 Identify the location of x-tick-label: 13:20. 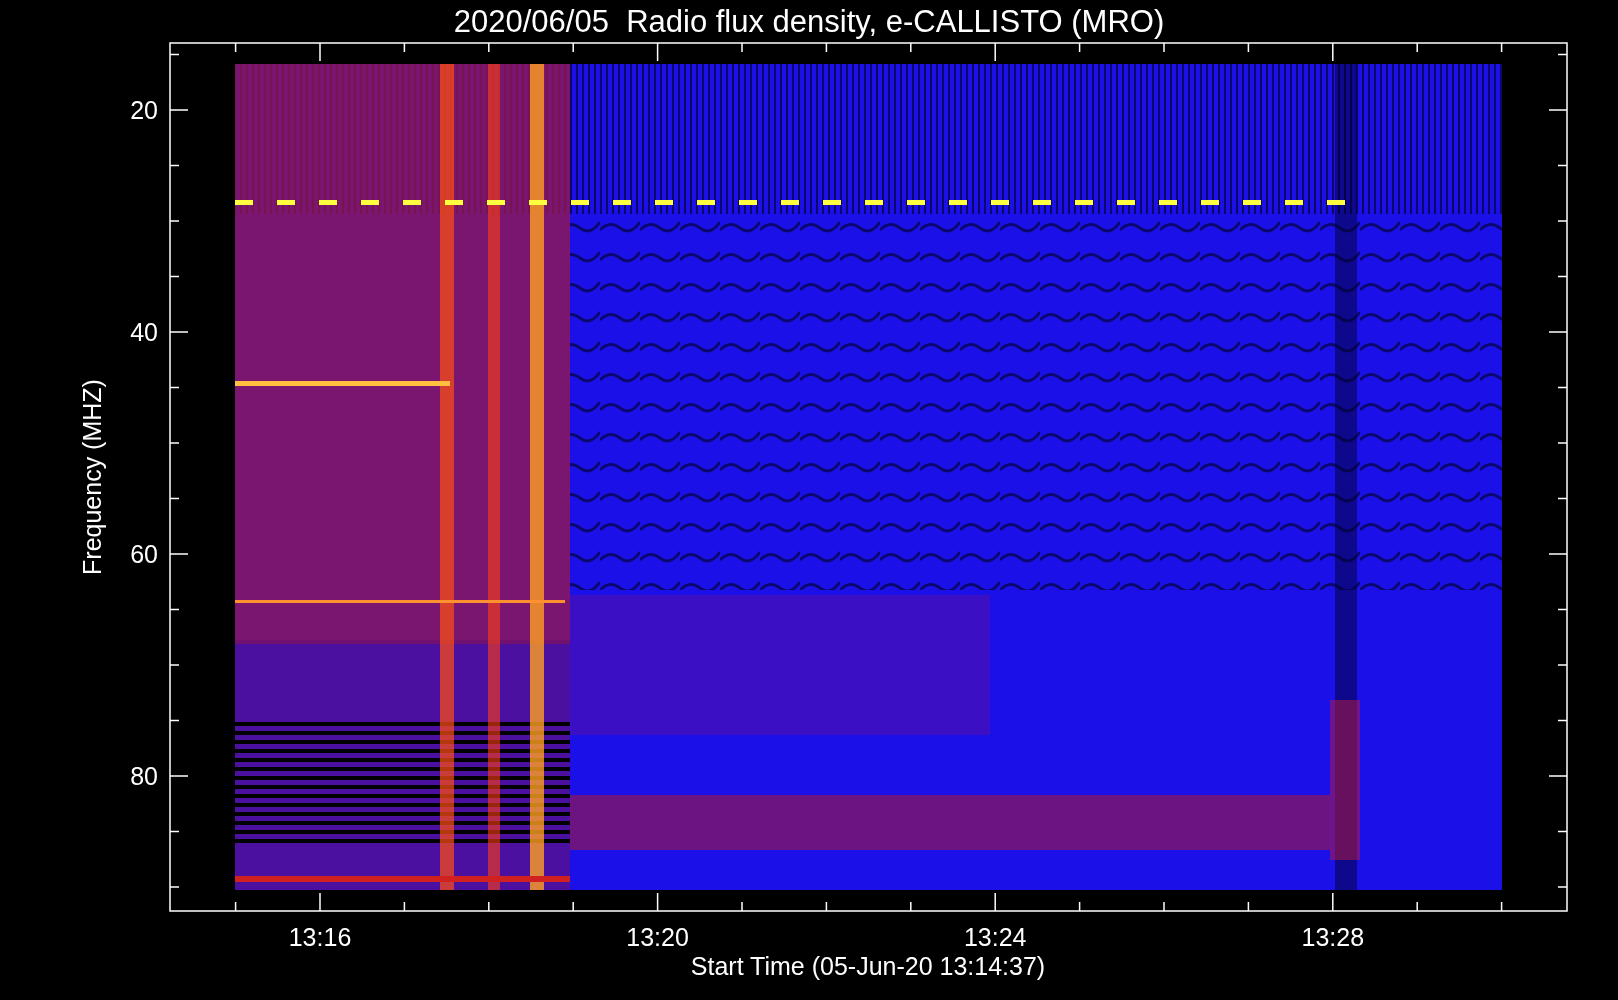
(657, 937).